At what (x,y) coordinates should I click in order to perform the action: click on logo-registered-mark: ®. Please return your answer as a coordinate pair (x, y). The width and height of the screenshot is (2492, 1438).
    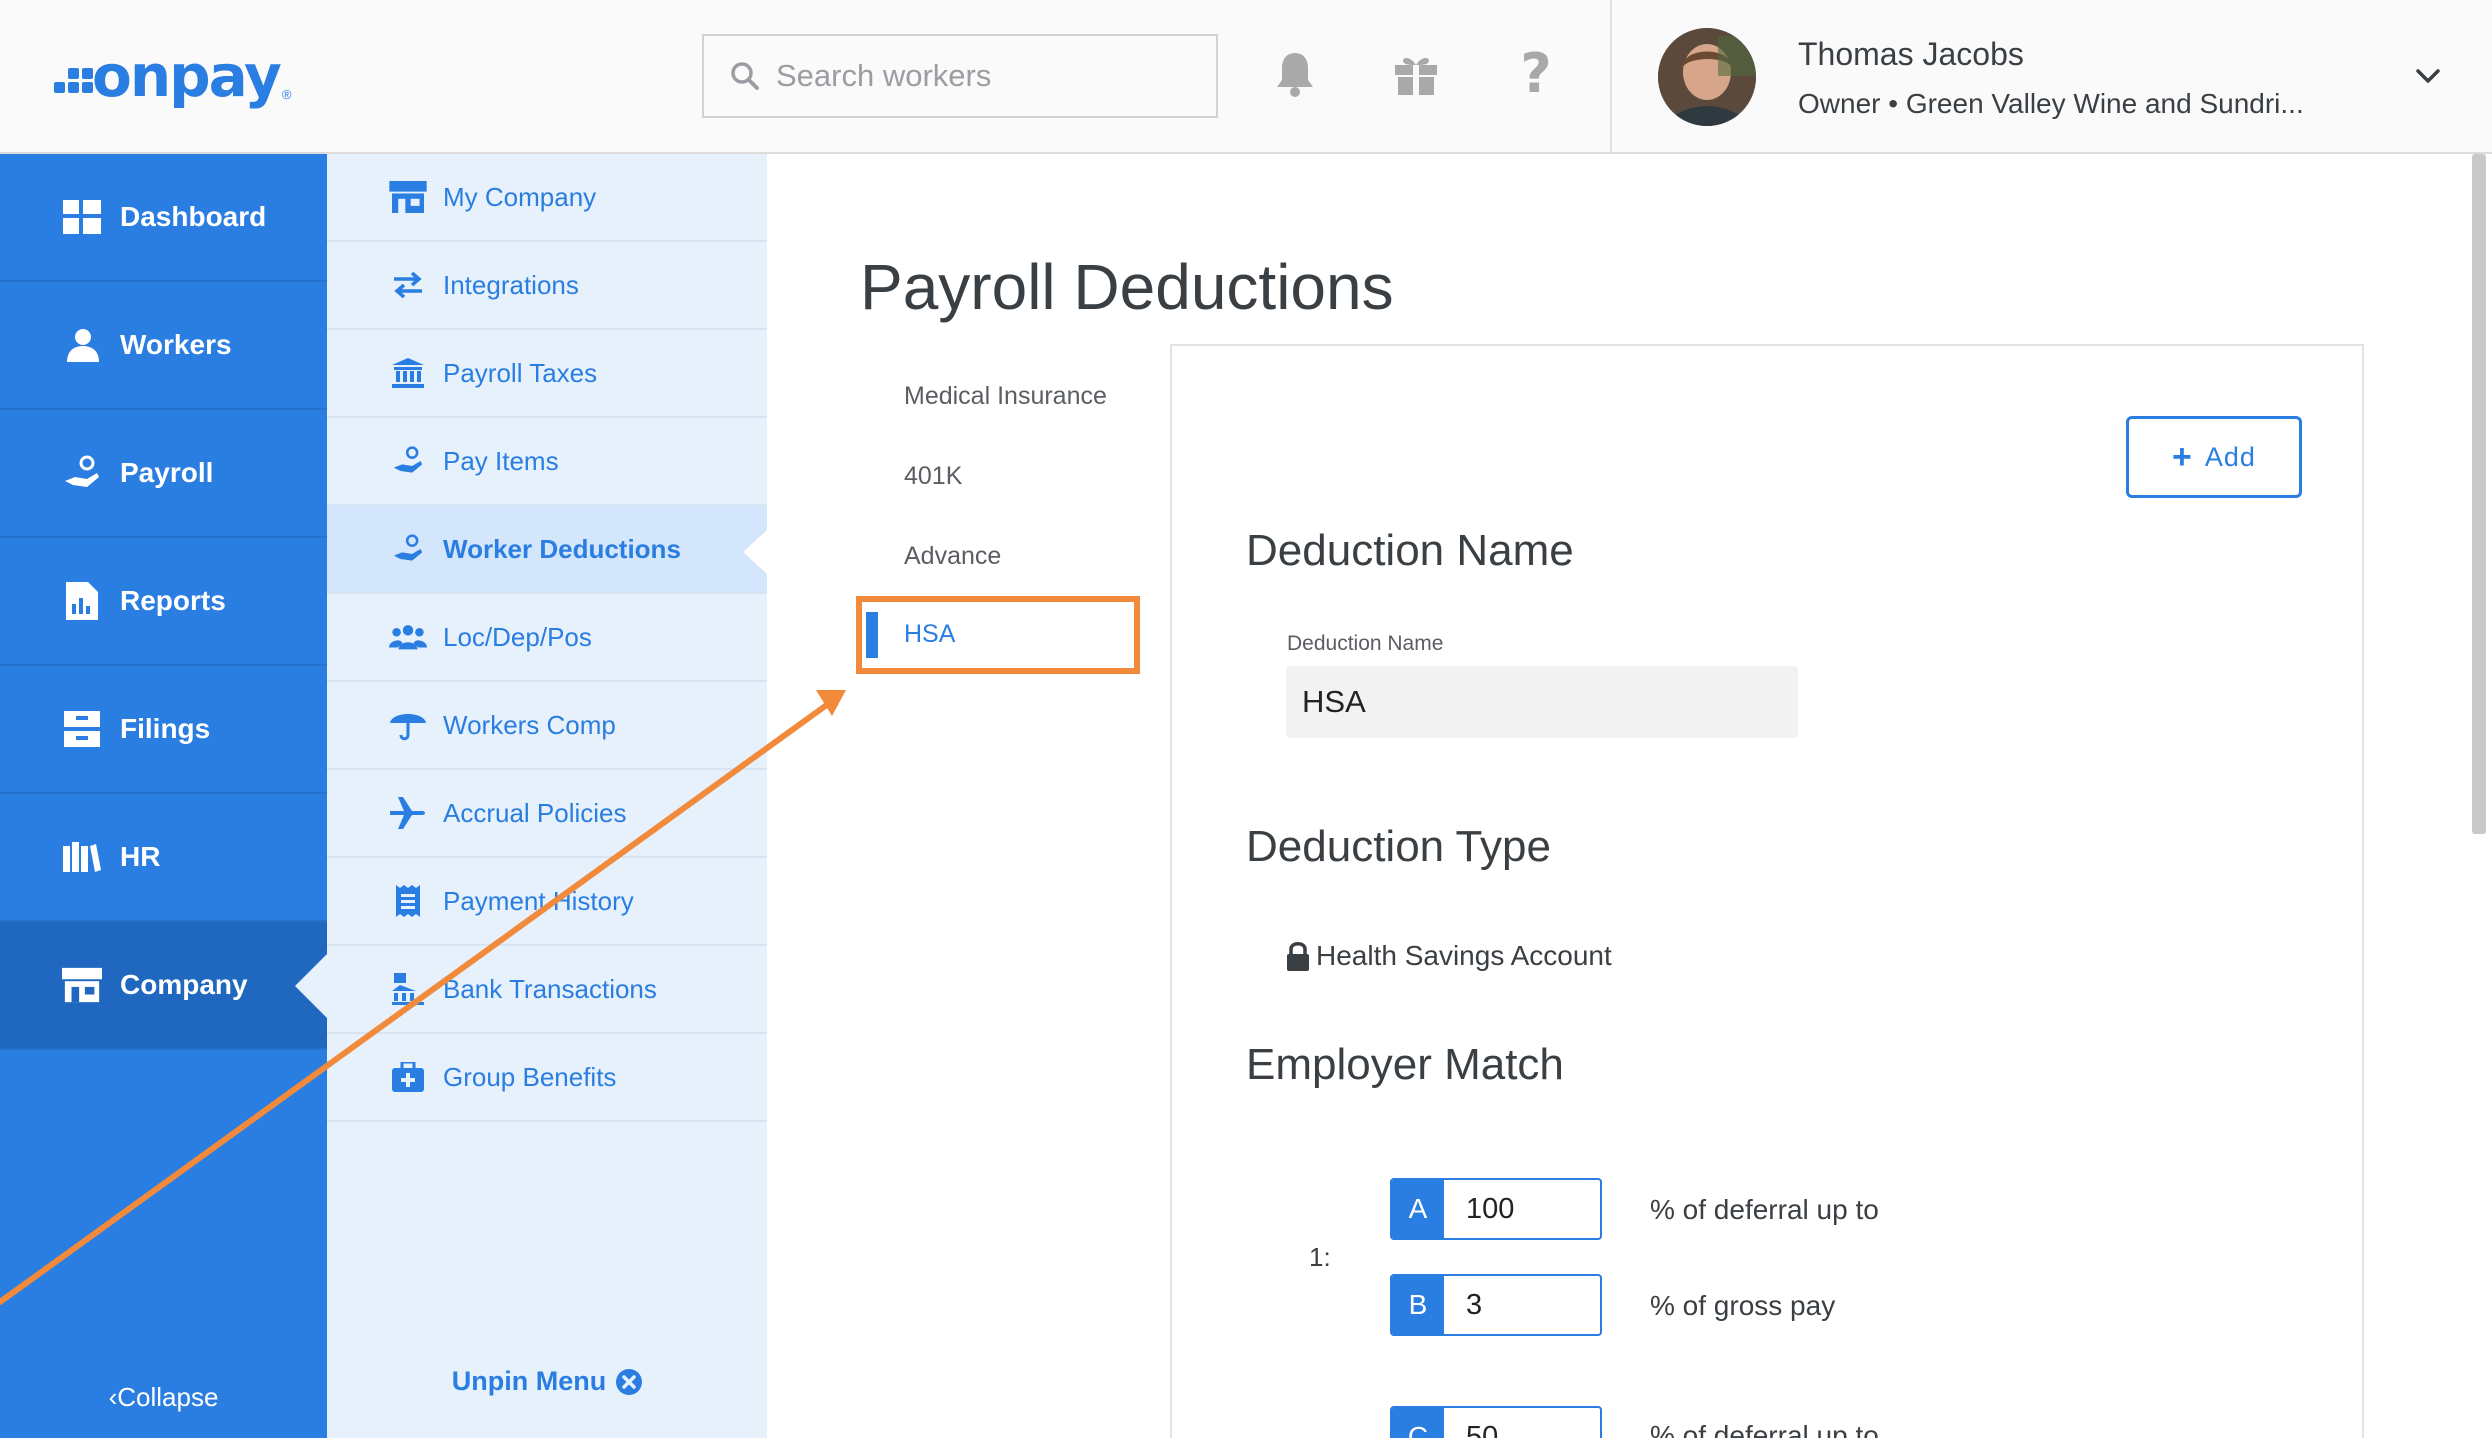
    Looking at the image, I should click on (286, 94).